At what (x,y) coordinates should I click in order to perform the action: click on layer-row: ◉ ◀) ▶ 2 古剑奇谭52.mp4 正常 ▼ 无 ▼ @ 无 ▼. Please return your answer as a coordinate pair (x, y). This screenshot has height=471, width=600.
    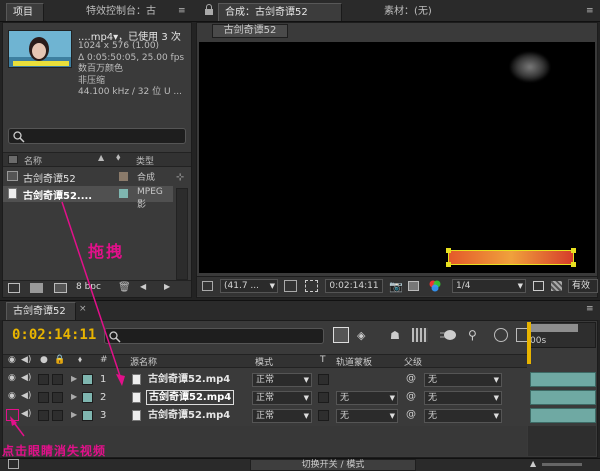
    Looking at the image, I should click on (300, 397).